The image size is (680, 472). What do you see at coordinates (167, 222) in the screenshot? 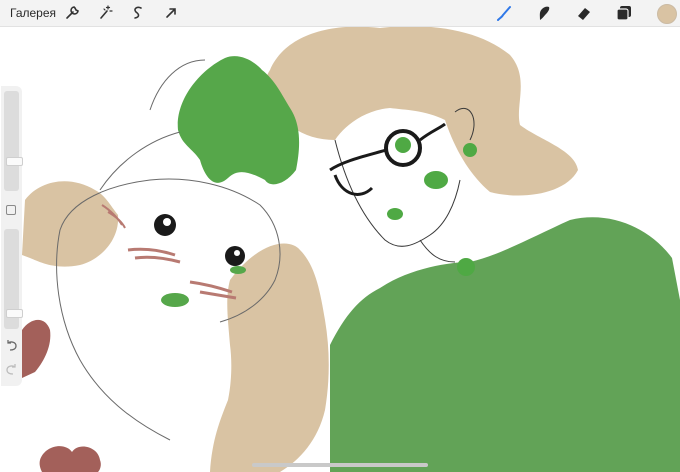
I see `left-eye-1-shine` at bounding box center [167, 222].